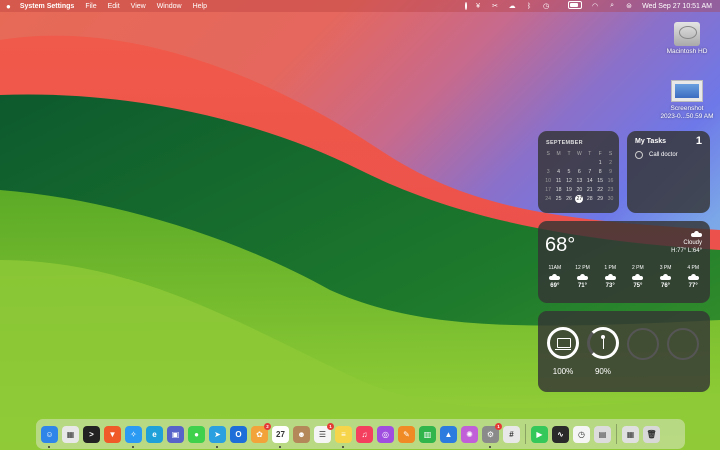 The width and height of the screenshot is (720, 450). I want to click on messages-icon: ●, so click(196, 434).